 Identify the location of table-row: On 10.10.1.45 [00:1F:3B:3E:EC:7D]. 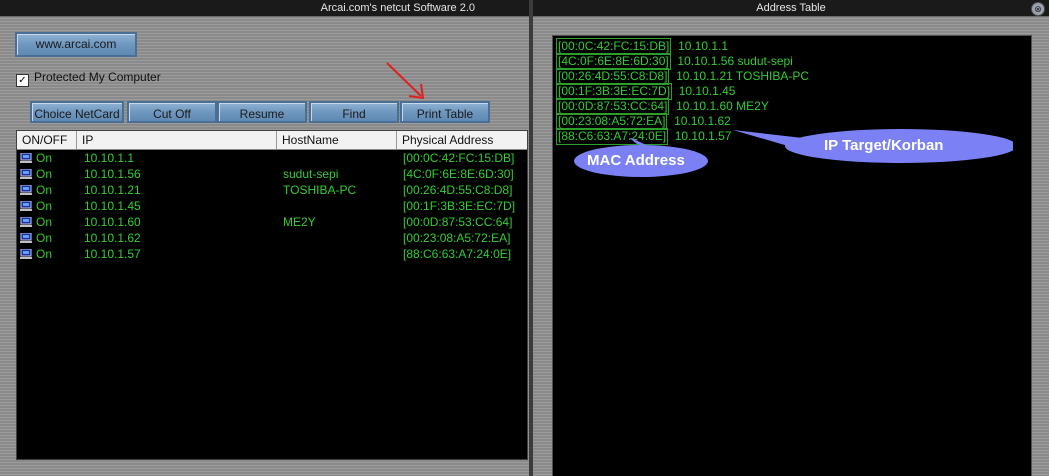
(272, 206).